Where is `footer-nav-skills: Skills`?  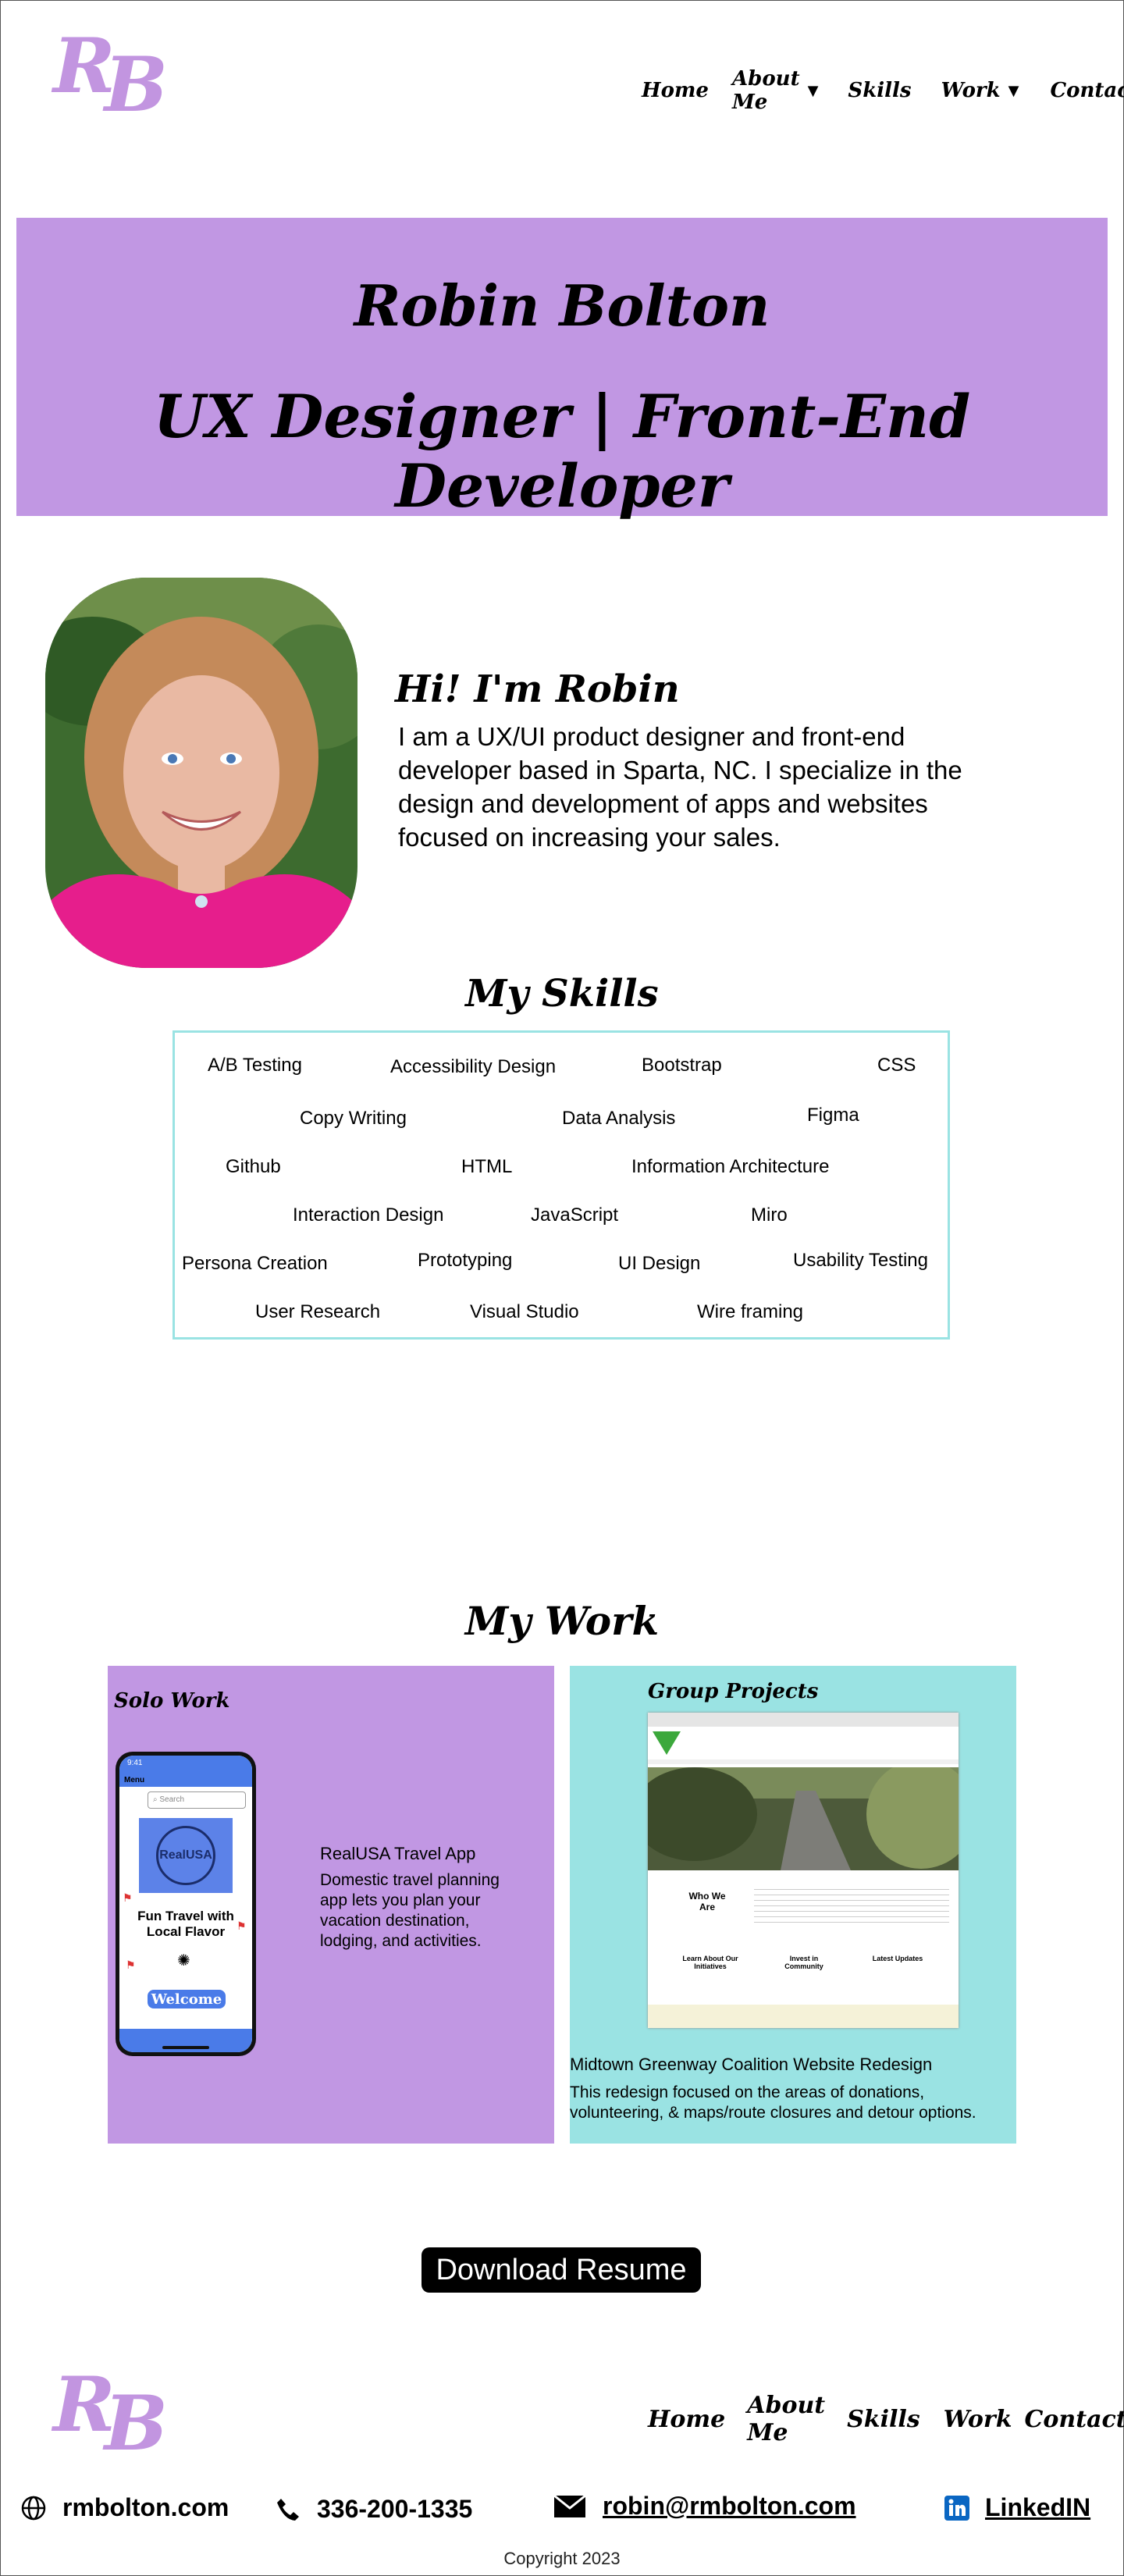 footer-nav-skills: Skills is located at coordinates (884, 2419).